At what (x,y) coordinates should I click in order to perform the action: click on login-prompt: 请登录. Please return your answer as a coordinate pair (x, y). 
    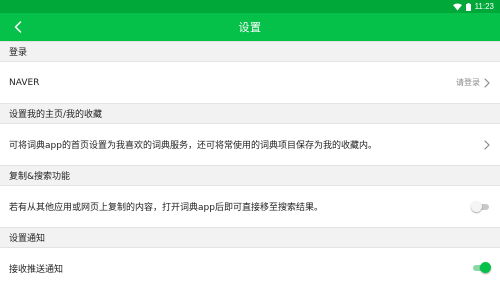
    Looking at the image, I should click on (468, 82).